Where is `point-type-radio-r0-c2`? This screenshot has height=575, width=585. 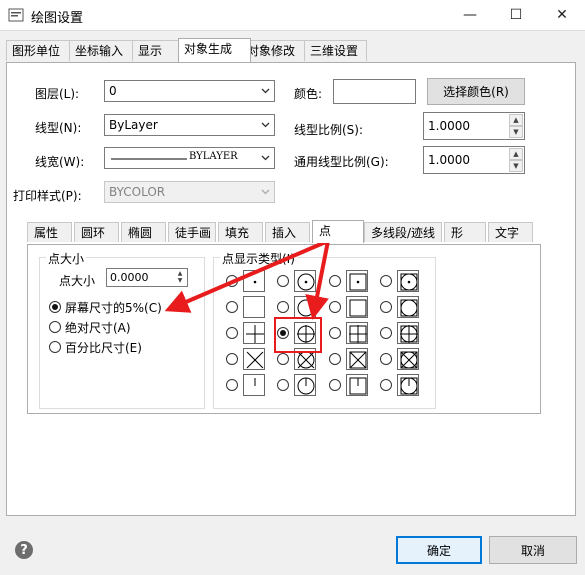
point-type-radio-r0-c2 is located at coordinates (335, 281).